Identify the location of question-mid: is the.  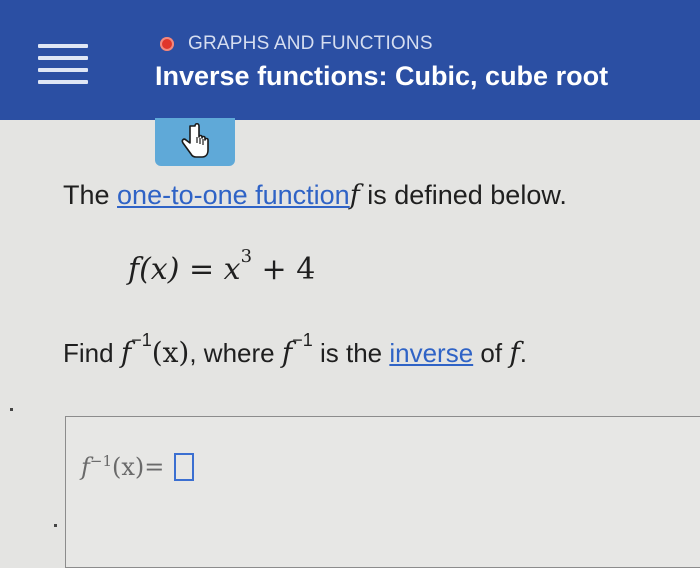
(351, 353).